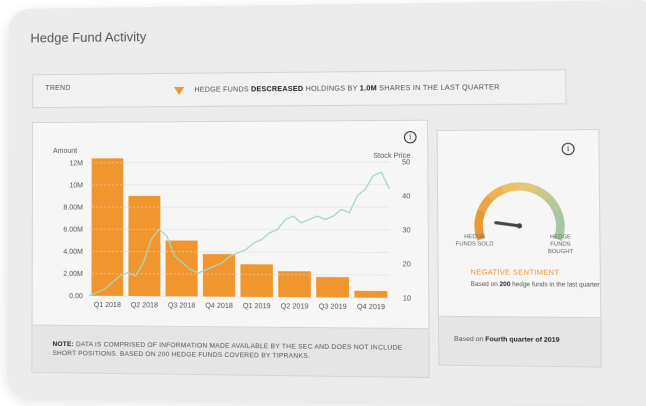 The height and width of the screenshot is (406, 646). What do you see at coordinates (407, 264) in the screenshot?
I see `y-right-tick-label: 20` at bounding box center [407, 264].